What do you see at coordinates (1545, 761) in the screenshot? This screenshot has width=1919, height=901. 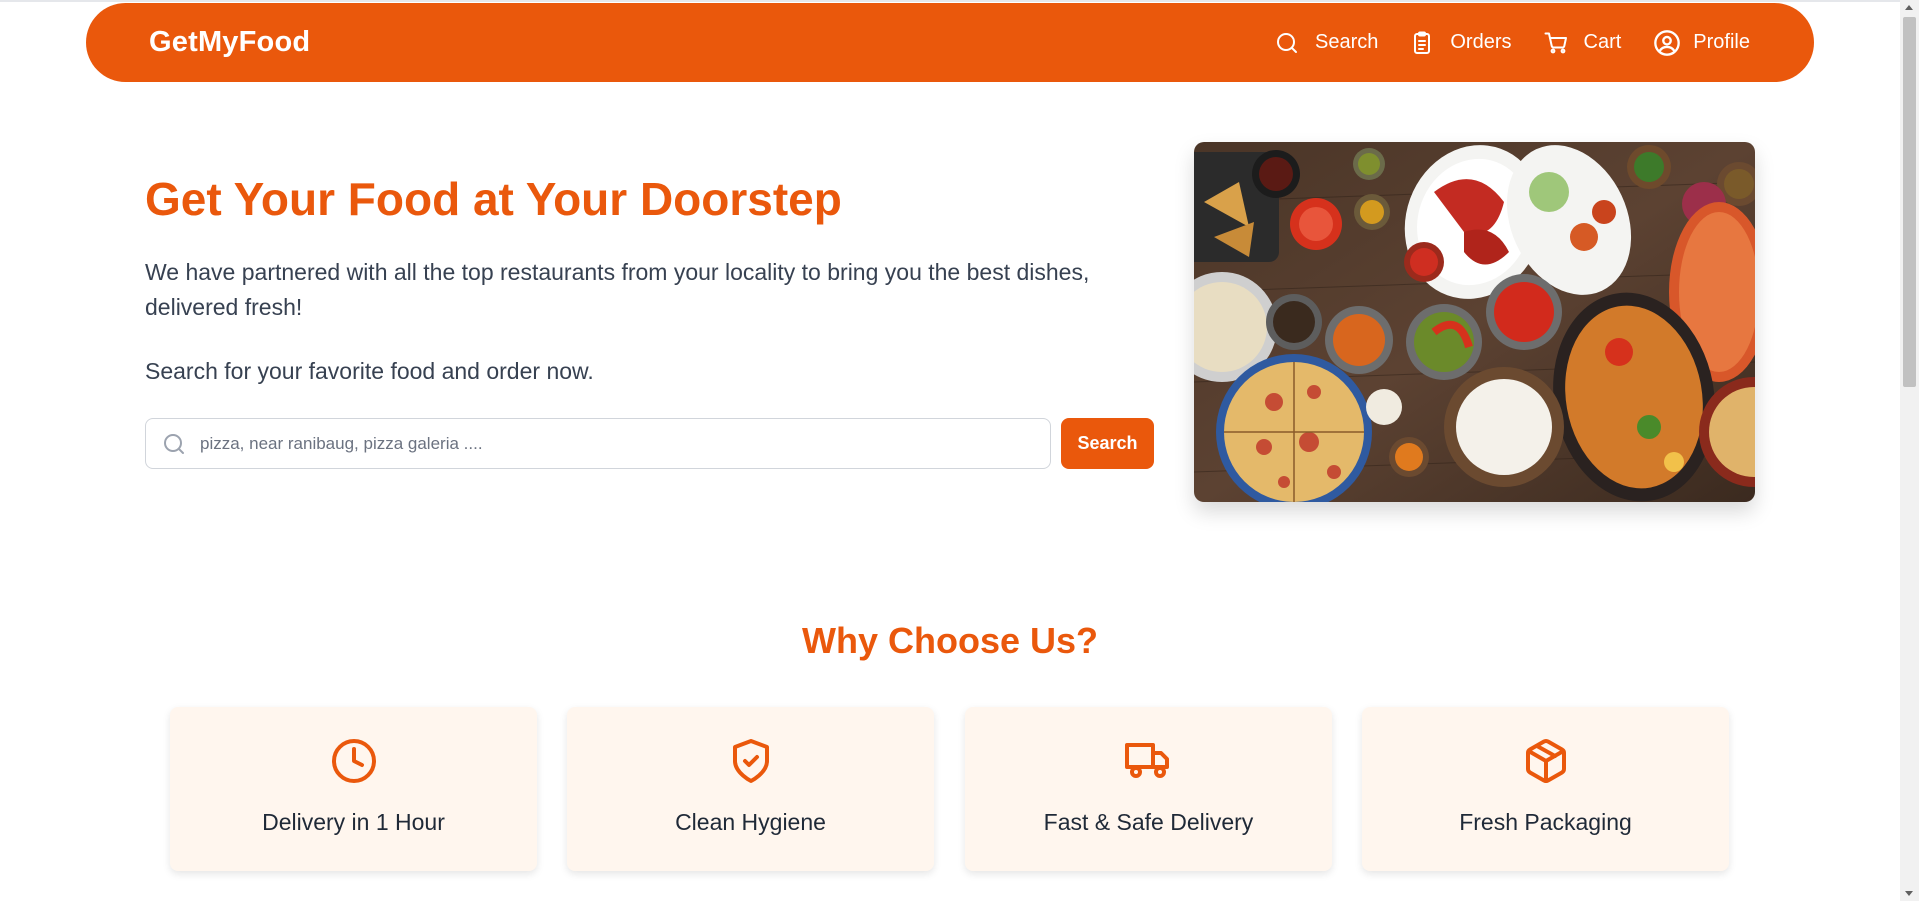 I see `package-icon` at bounding box center [1545, 761].